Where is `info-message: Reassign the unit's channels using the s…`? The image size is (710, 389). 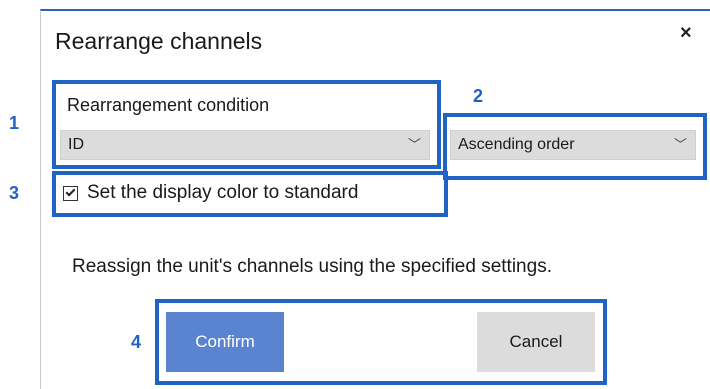 info-message: Reassign the unit's channels using the s… is located at coordinates (312, 266).